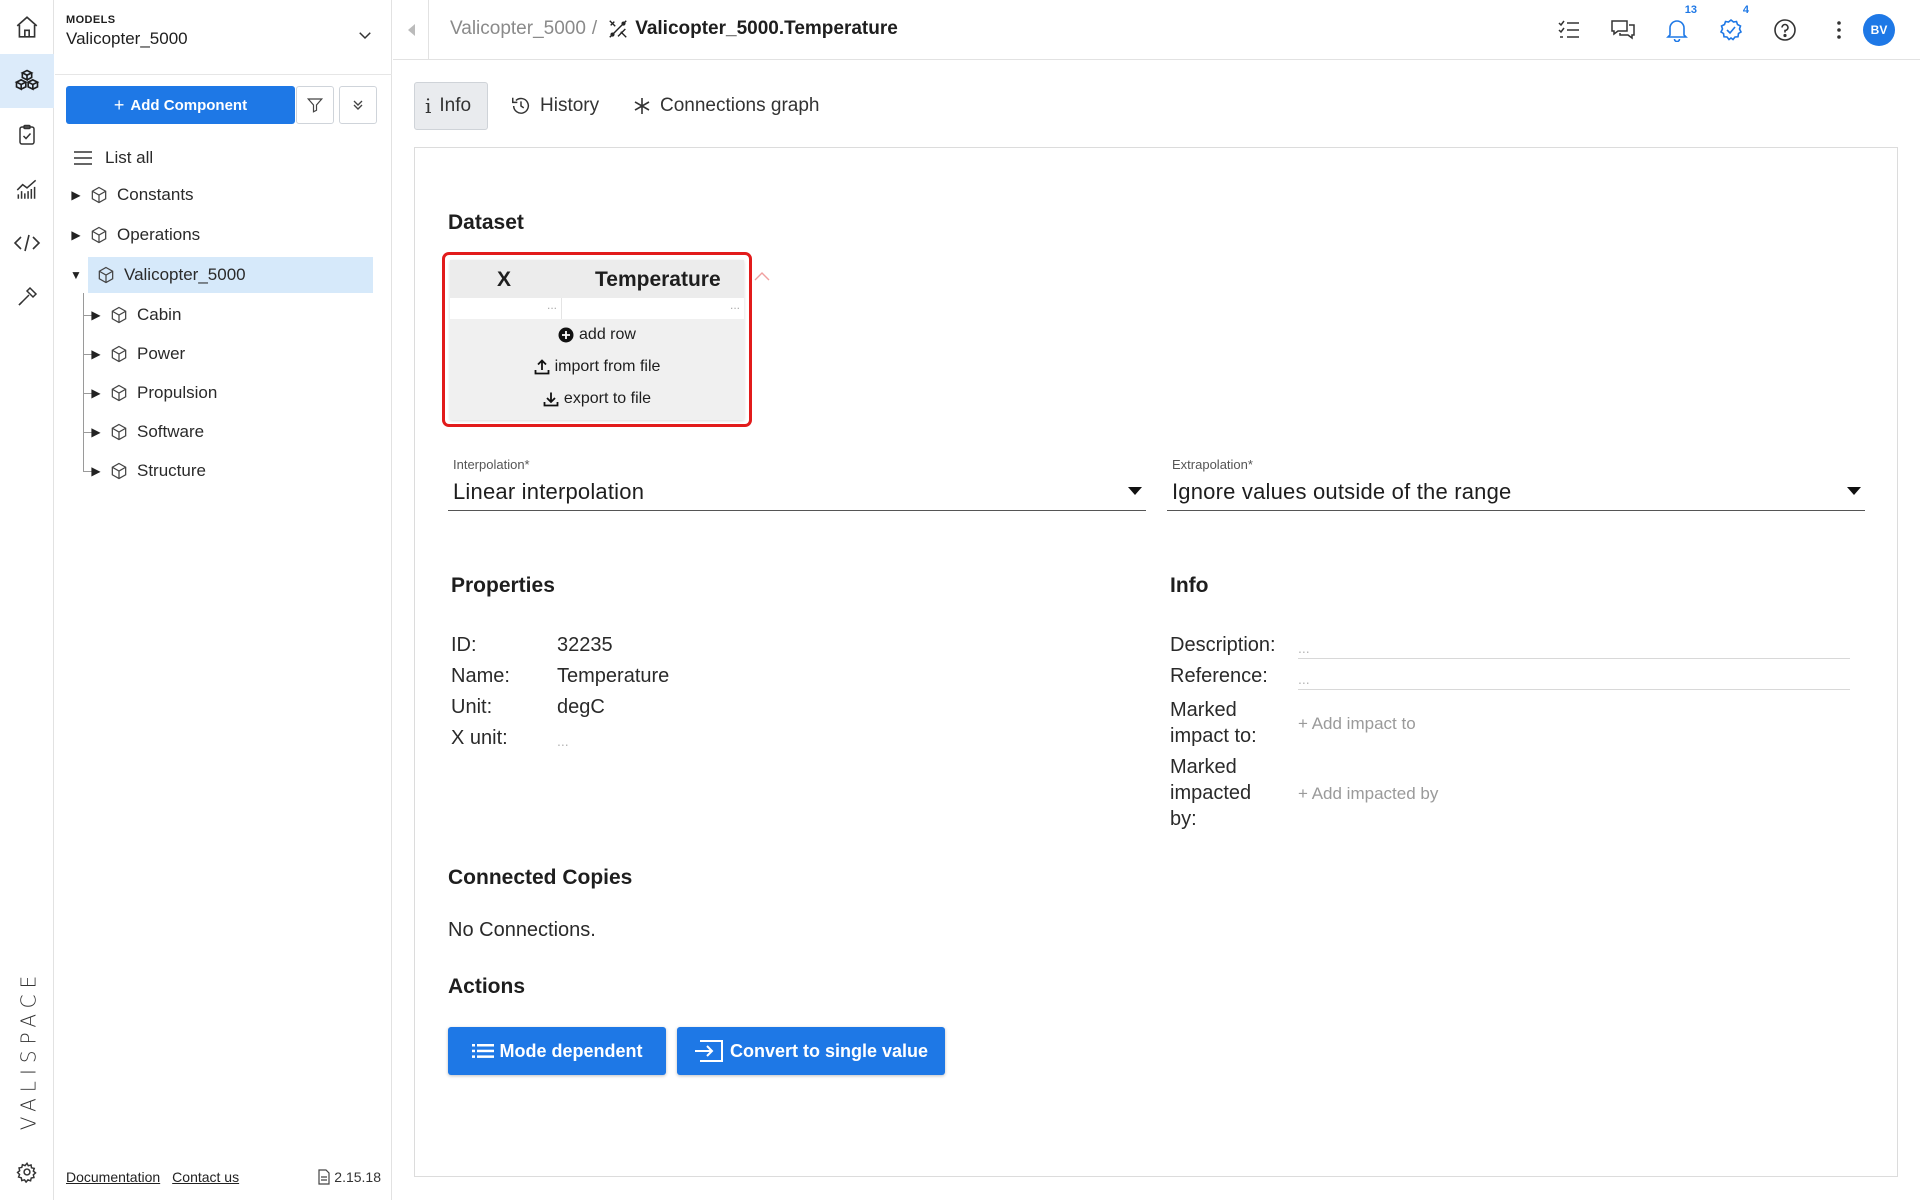  Describe the element at coordinates (1212, 464) in the screenshot. I see `extrapolation-label: Extrapolation*` at that location.